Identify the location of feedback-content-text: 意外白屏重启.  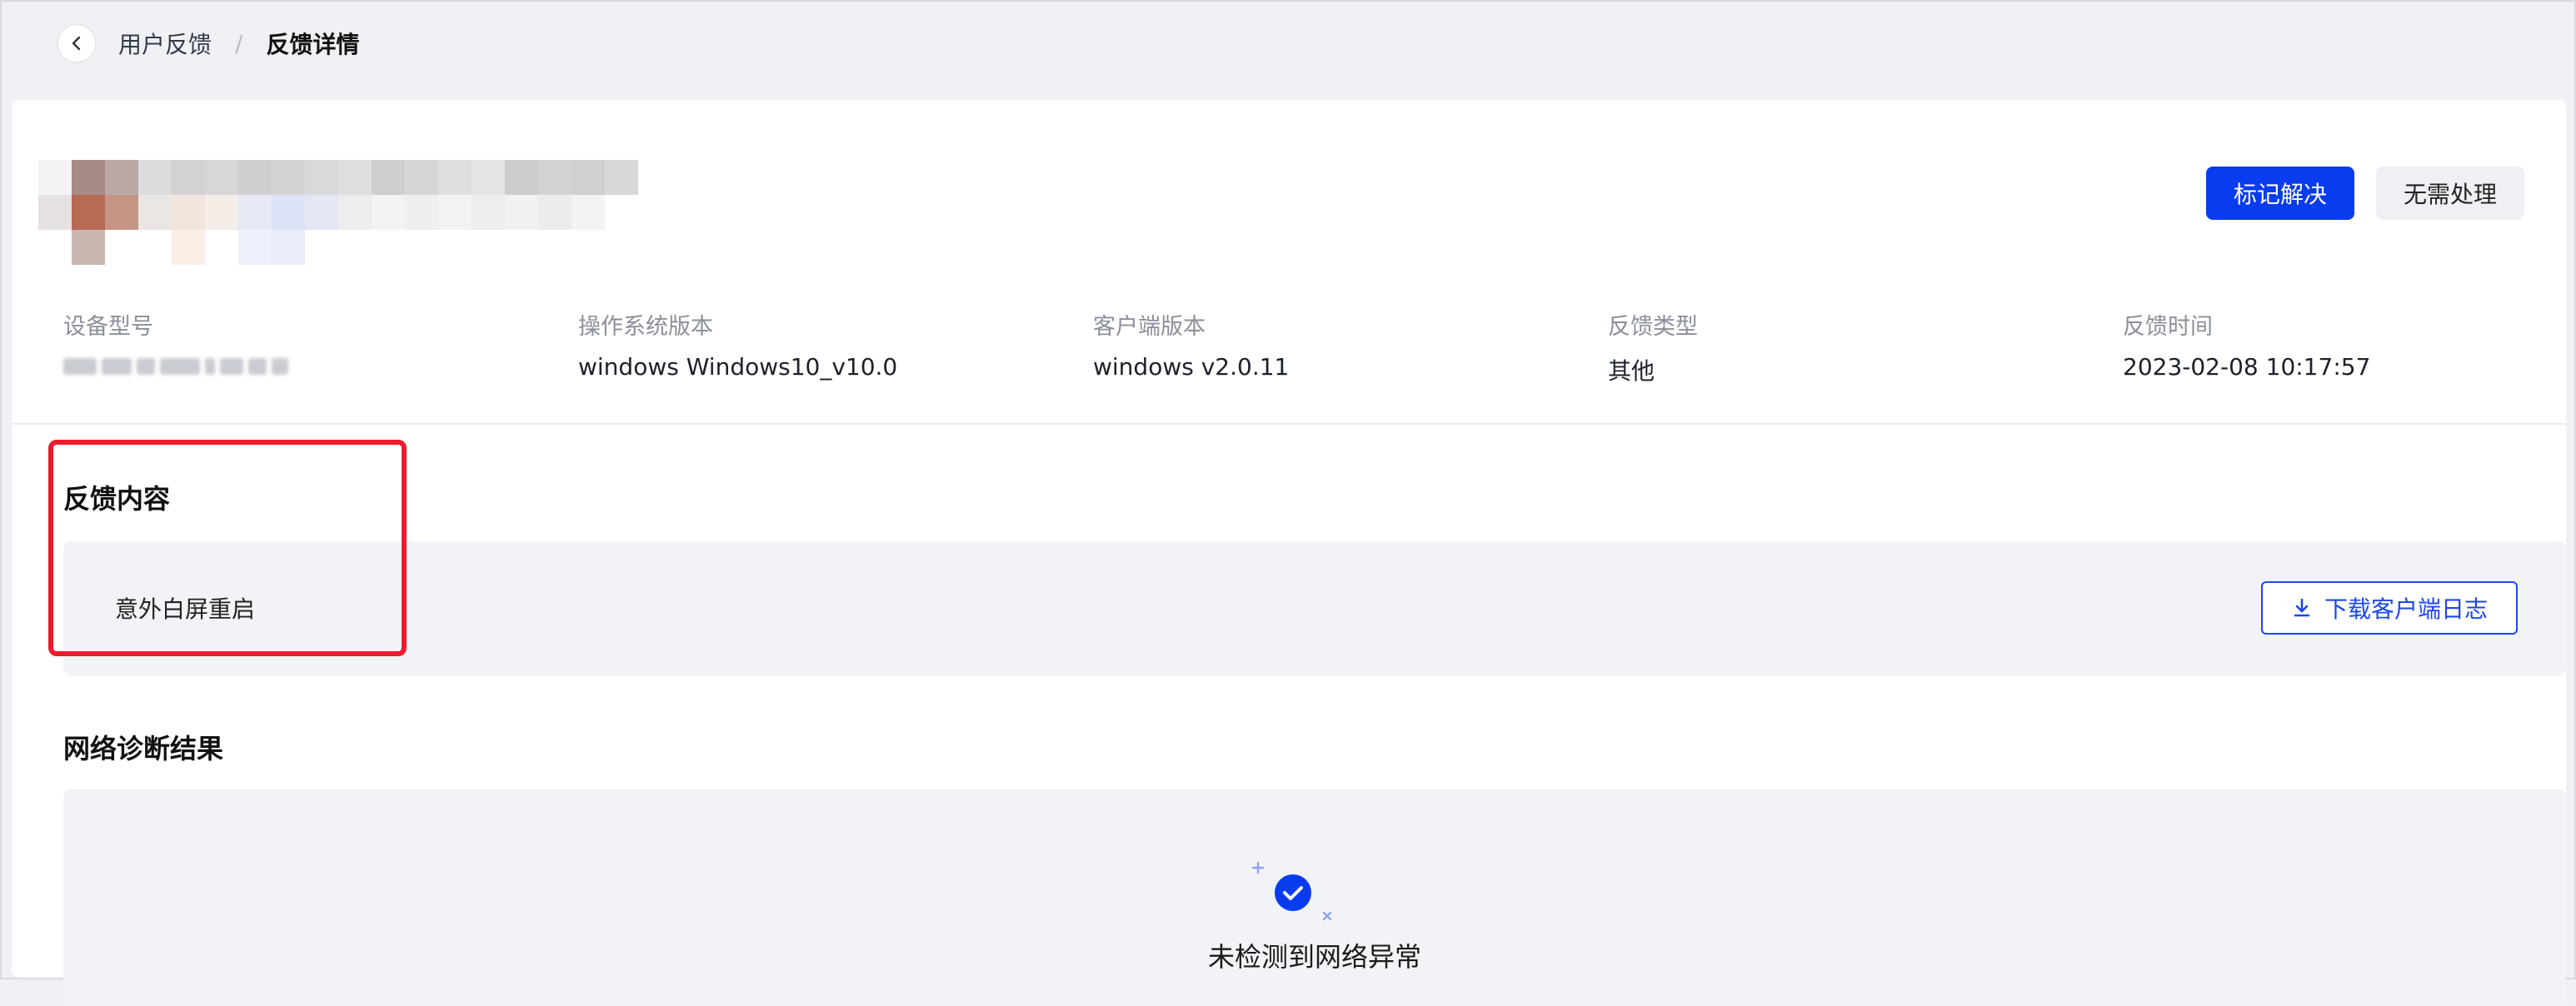
(185, 609).